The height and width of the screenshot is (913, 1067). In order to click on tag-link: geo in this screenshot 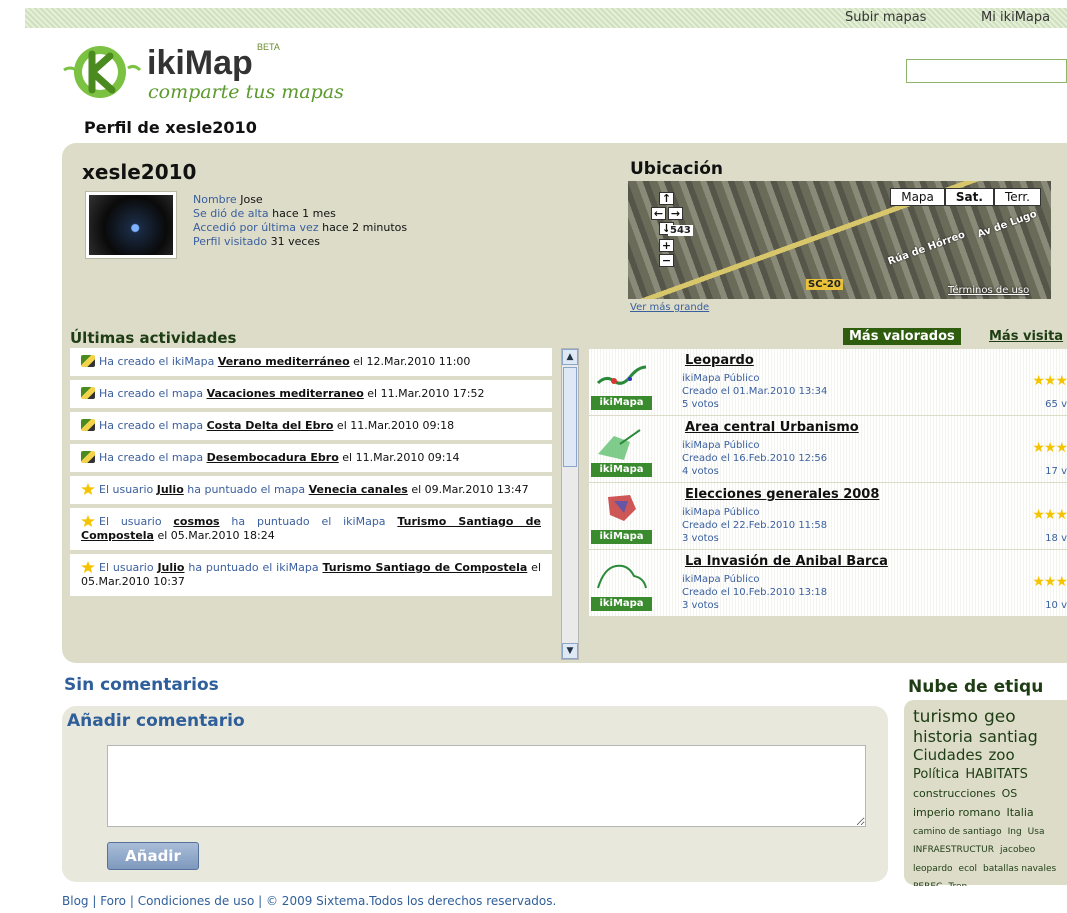, I will do `click(1000, 718)`.